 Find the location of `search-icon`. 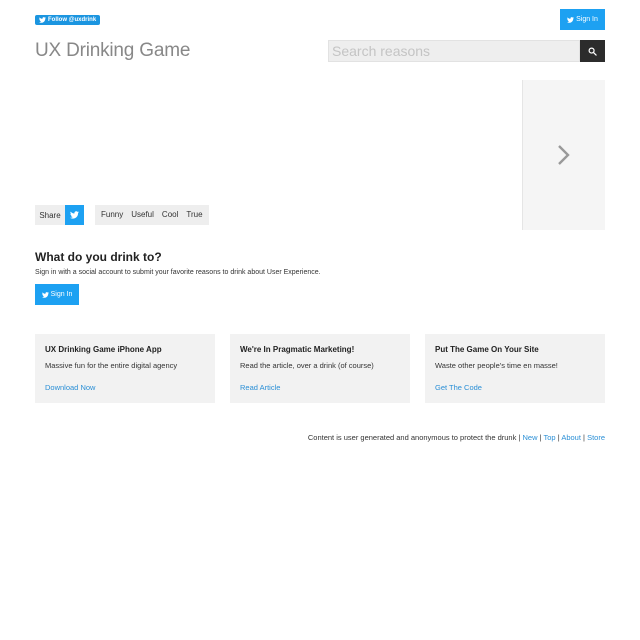

search-icon is located at coordinates (592, 51).